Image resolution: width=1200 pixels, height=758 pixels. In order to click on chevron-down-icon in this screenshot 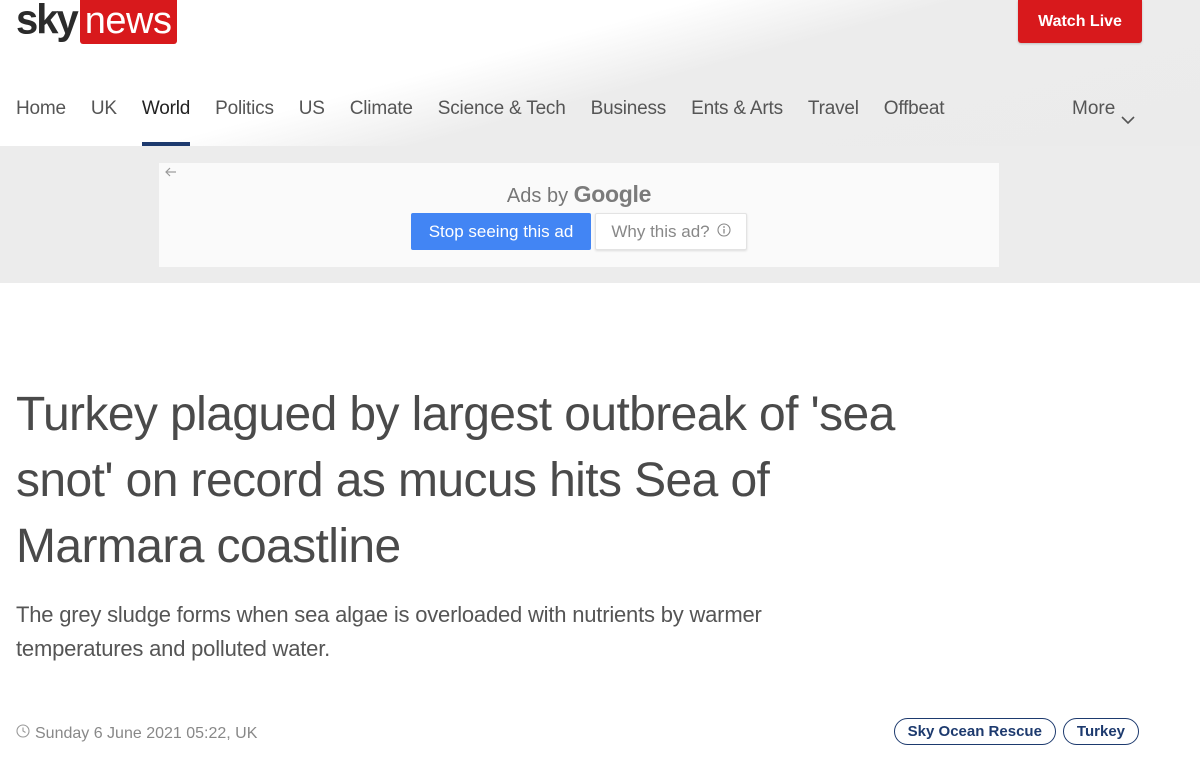, I will do `click(1128, 120)`.